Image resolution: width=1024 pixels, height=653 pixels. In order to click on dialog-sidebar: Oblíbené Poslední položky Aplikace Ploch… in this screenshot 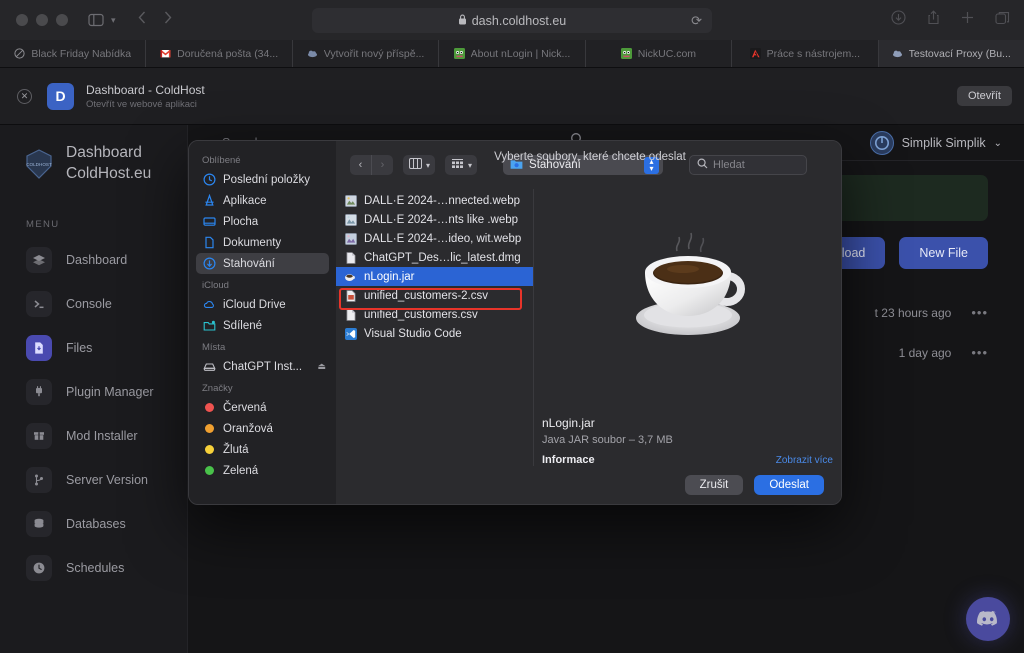, I will do `click(262, 322)`.